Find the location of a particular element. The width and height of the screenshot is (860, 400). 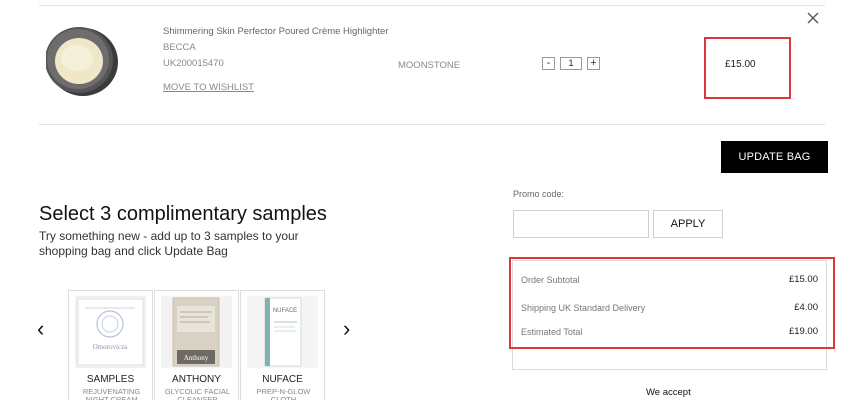

update-bag-button: UPDATE BAG is located at coordinates (774, 157).